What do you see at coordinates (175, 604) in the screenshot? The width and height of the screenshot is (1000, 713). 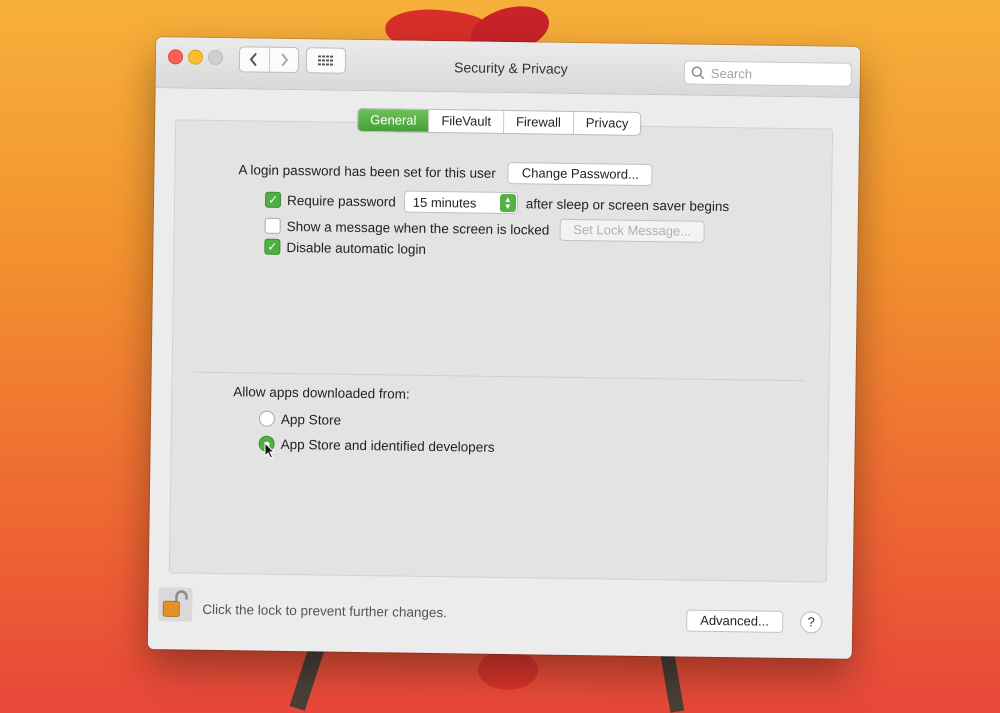 I see `unlocked-padlock-icon` at bounding box center [175, 604].